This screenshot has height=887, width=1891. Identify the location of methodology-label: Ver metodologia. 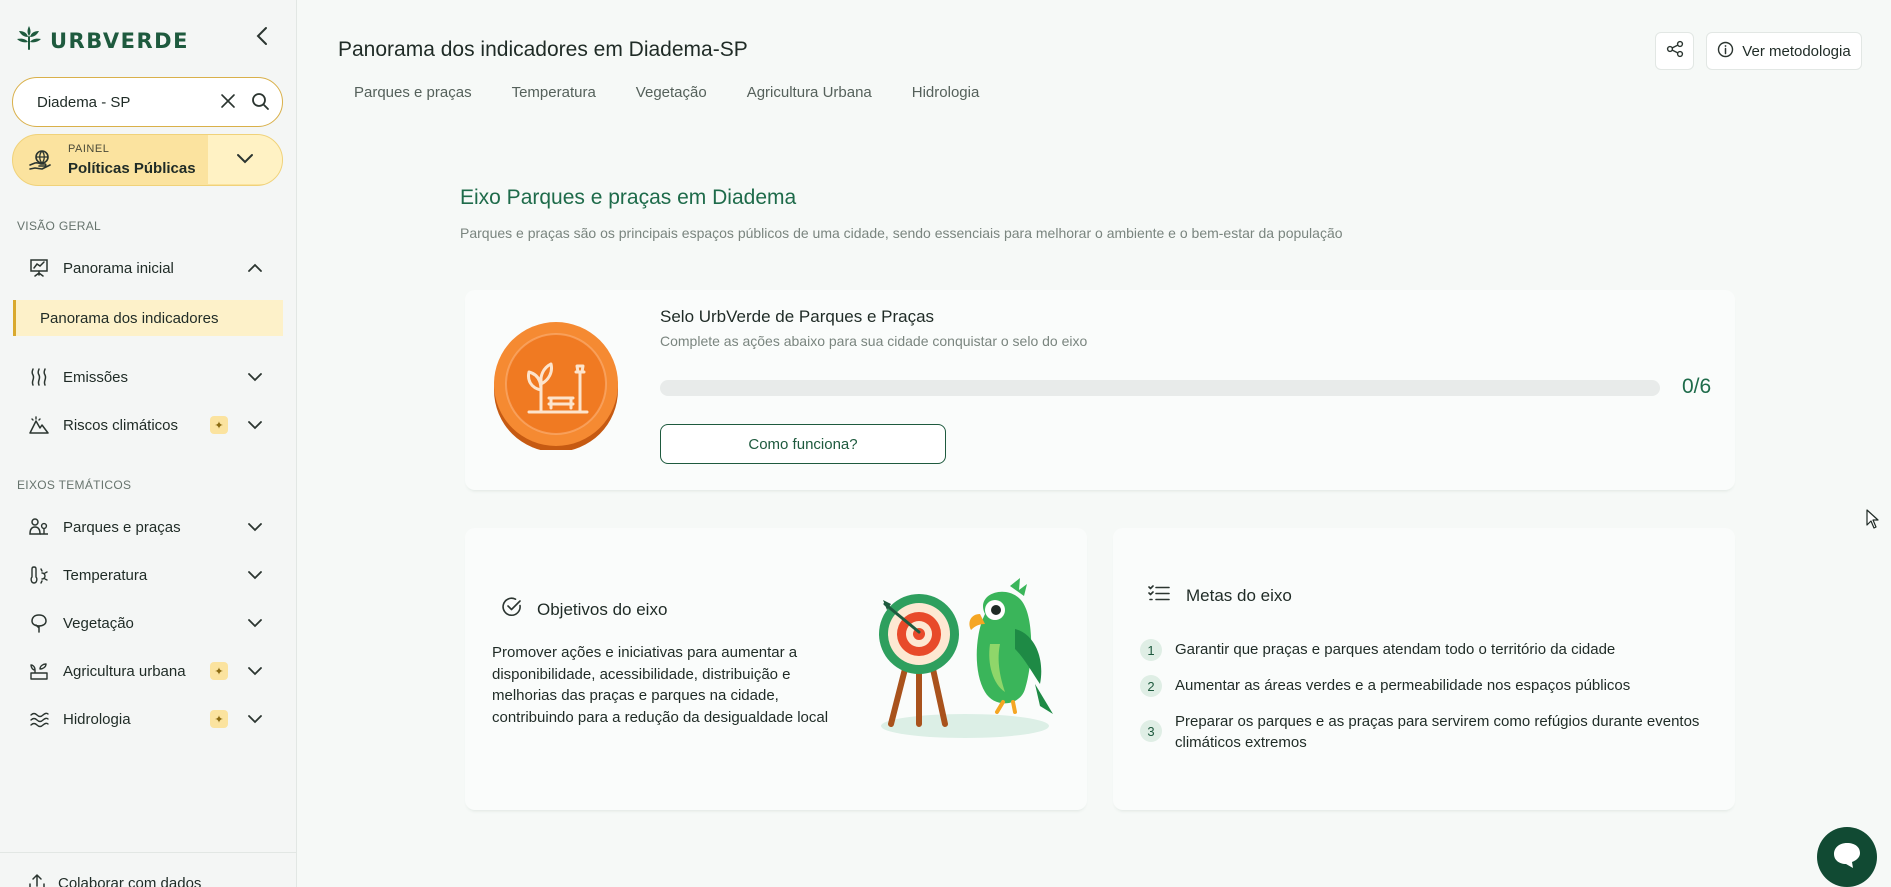
(1796, 51).